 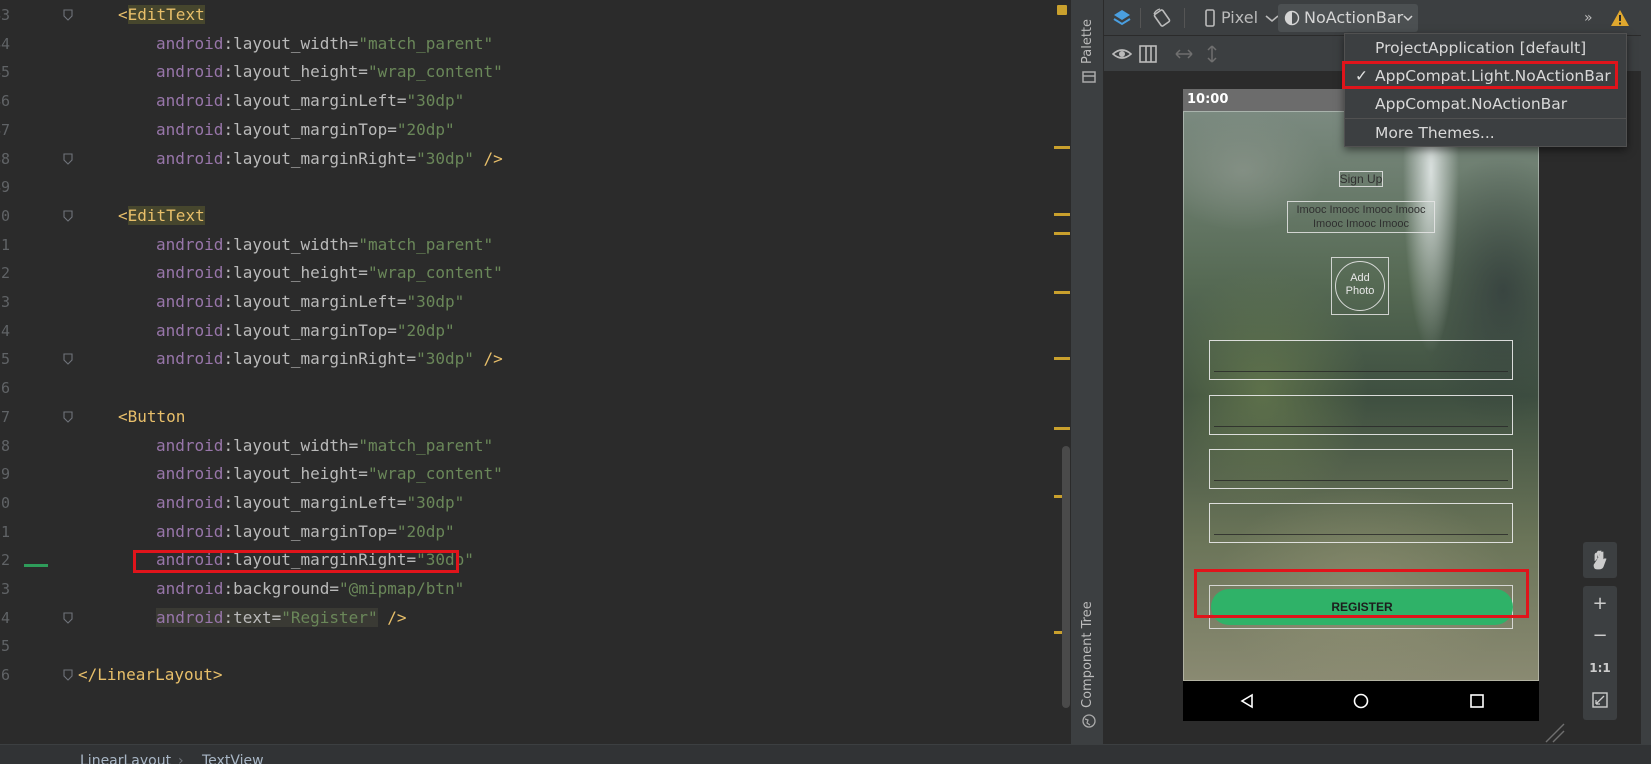 I want to click on code-line: 50 <EditText, so click(x=530, y=216).